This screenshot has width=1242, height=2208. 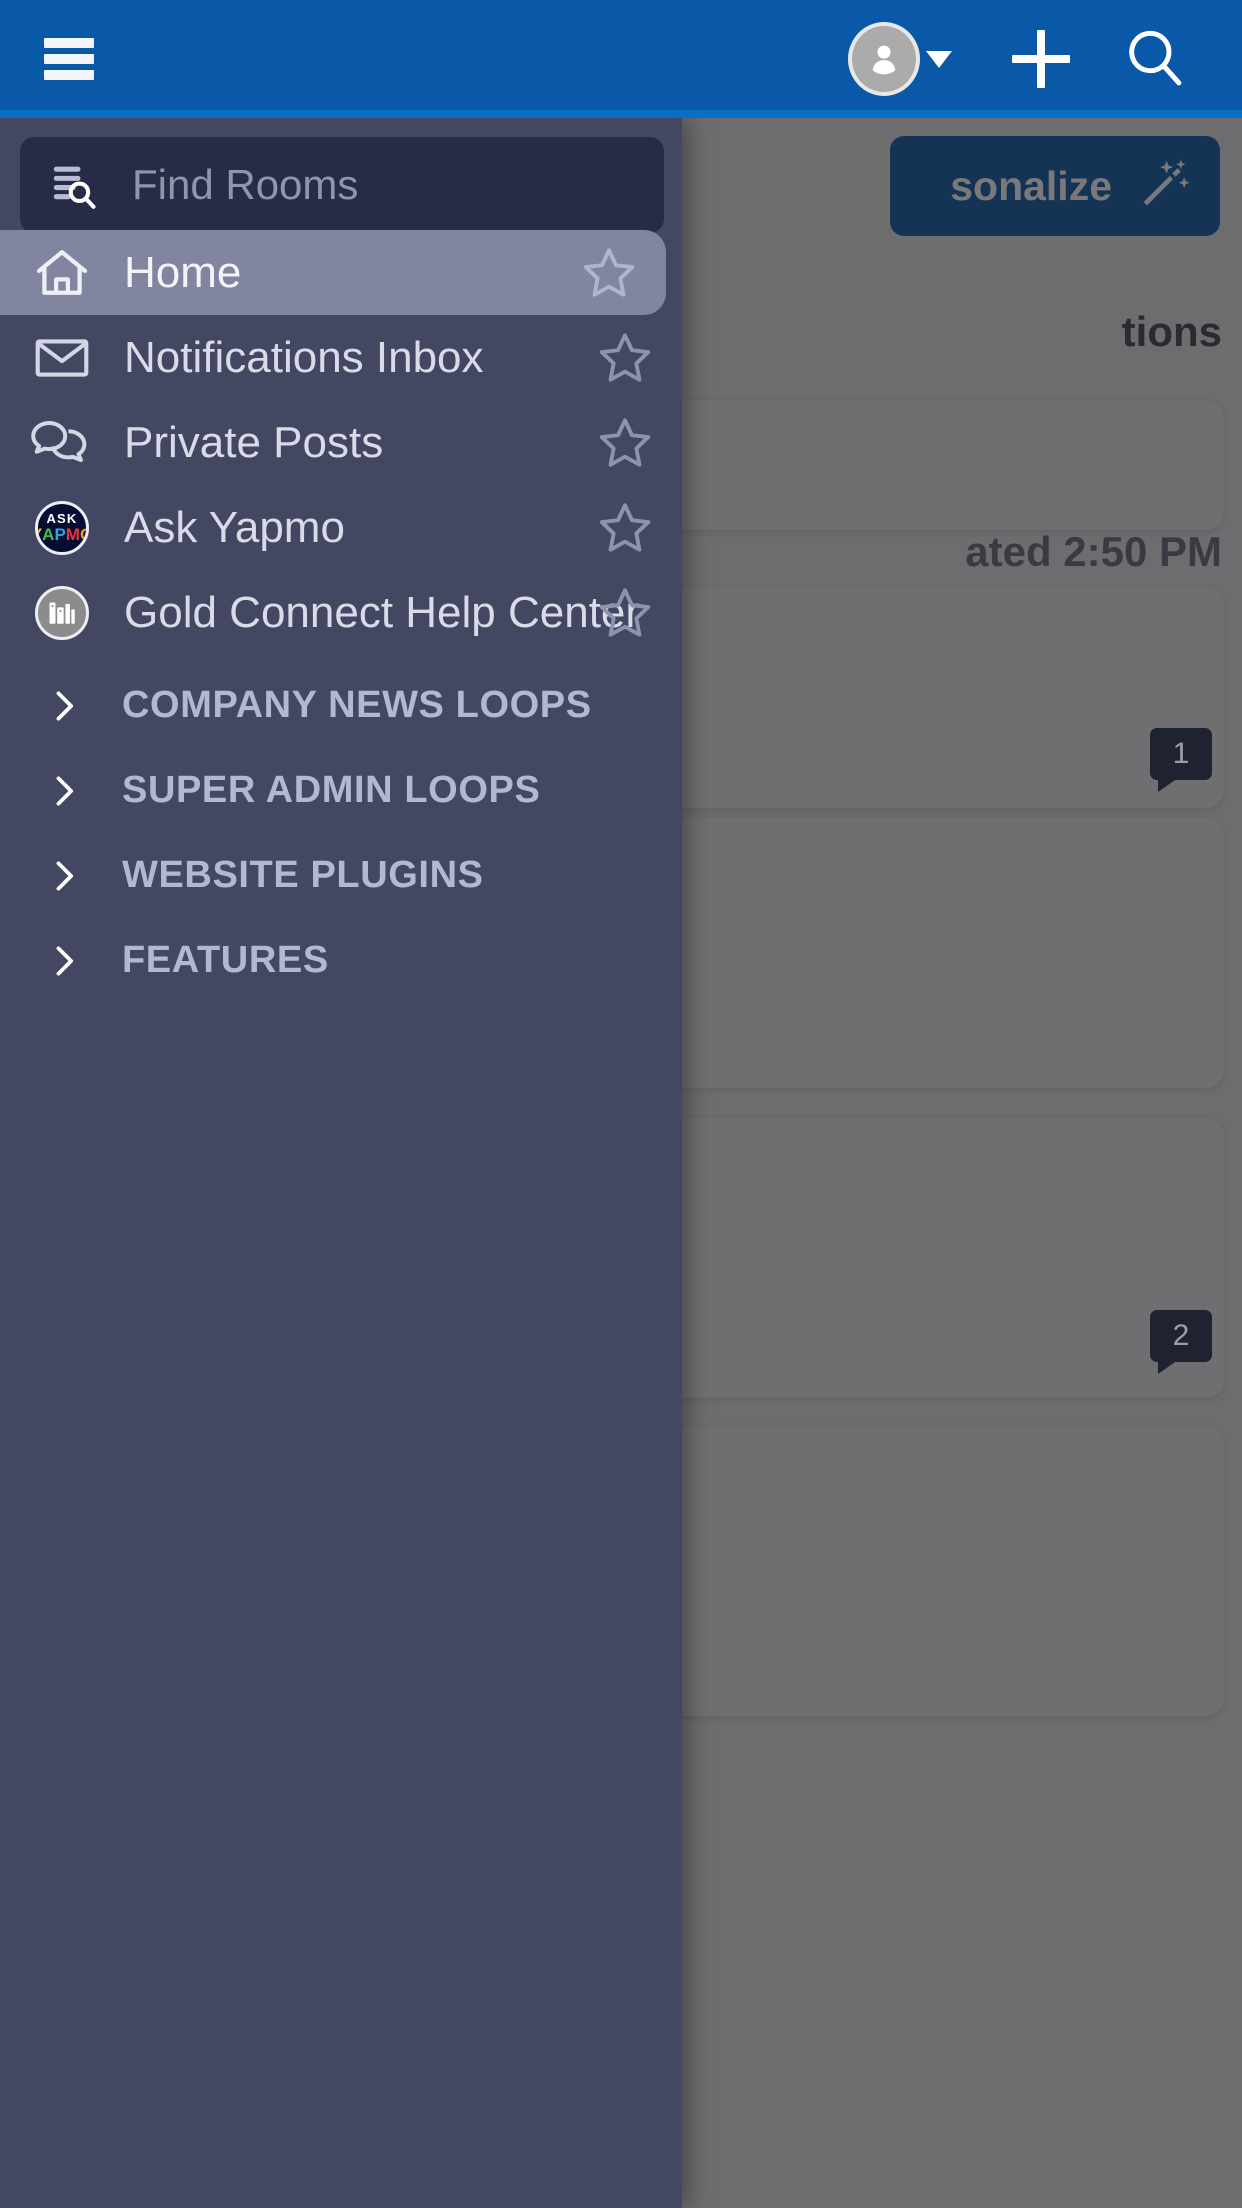 What do you see at coordinates (83, 534) in the screenshot?
I see `logo-letter: O` at bounding box center [83, 534].